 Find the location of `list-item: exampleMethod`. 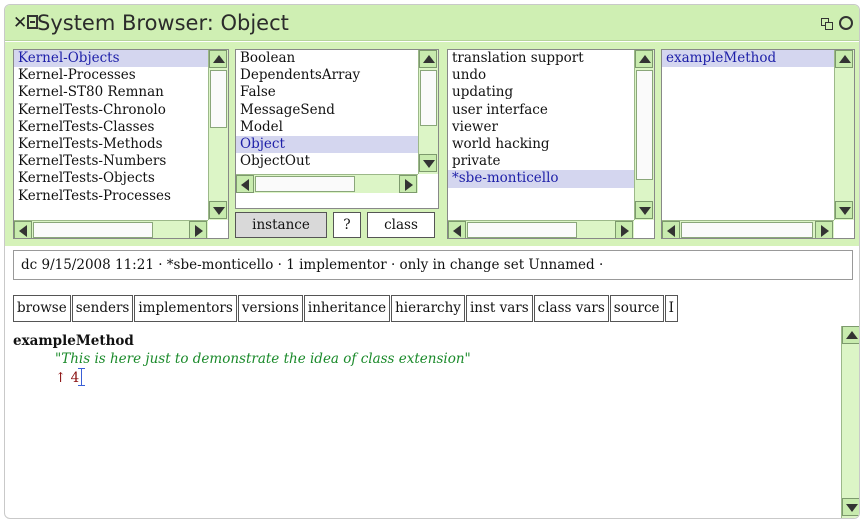

list-item: exampleMethod is located at coordinates (748, 59).